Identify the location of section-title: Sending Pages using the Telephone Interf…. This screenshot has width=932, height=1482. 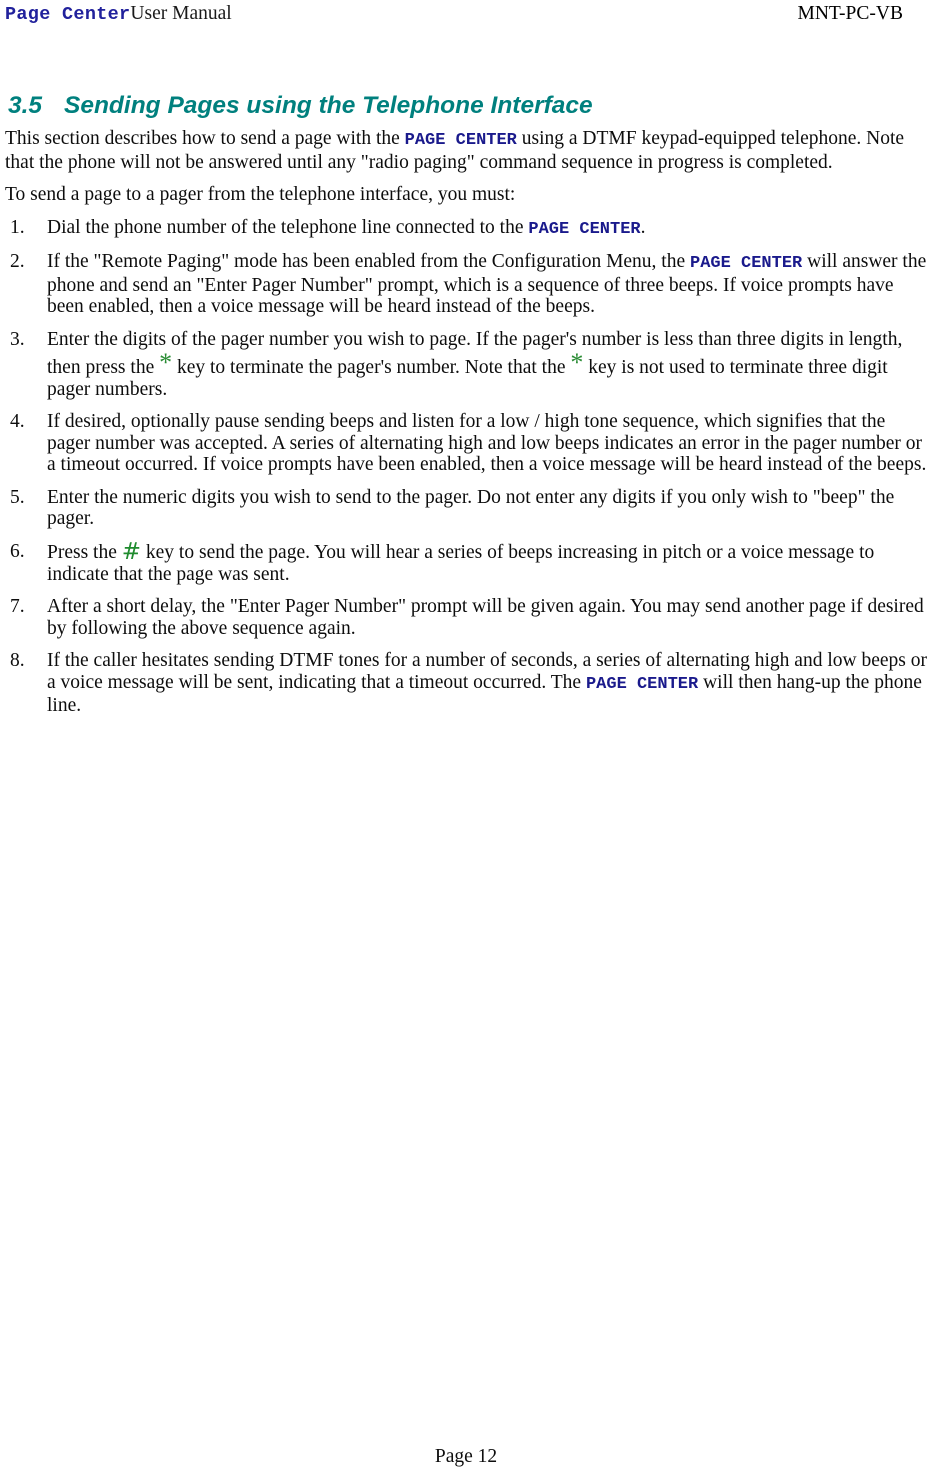
(328, 105).